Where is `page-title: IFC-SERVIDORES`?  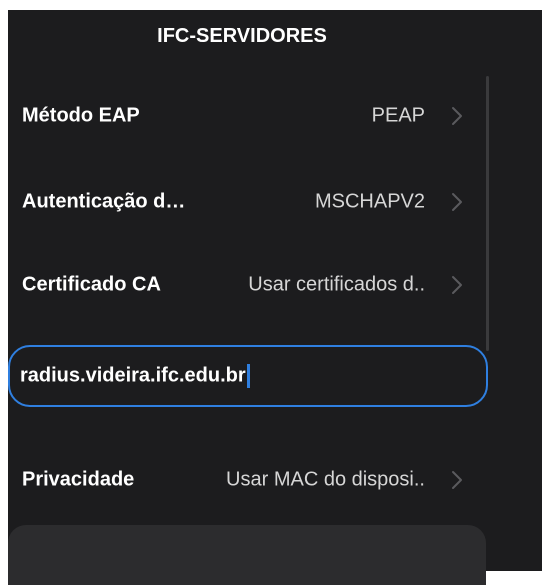
page-title: IFC-SERVIDORES is located at coordinates (242, 36).